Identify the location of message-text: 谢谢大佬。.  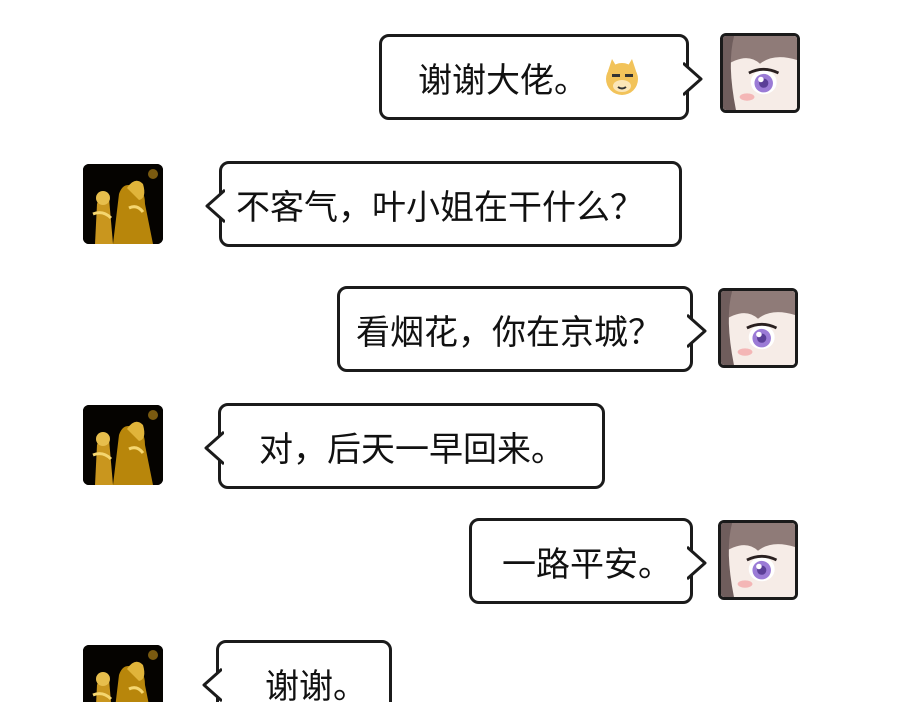
(503, 80).